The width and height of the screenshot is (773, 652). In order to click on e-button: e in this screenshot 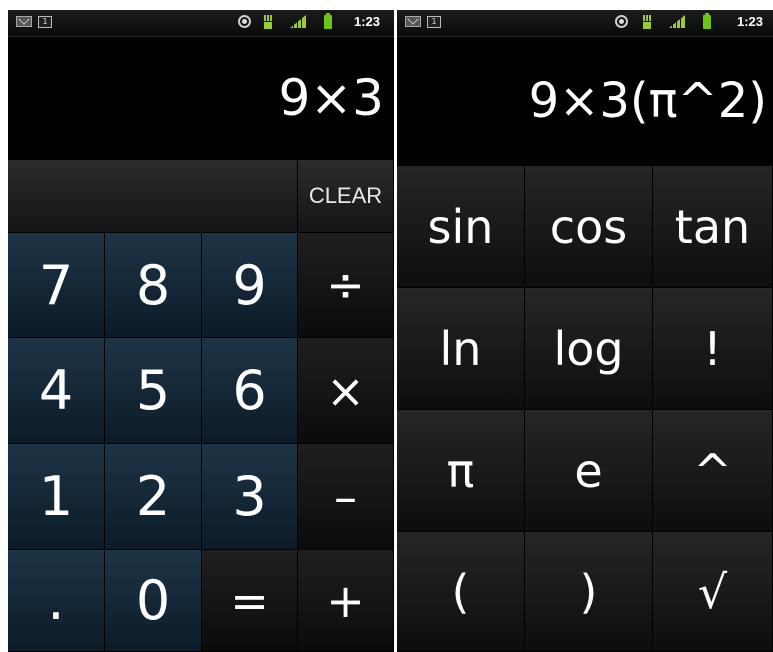, I will do `click(589, 471)`.